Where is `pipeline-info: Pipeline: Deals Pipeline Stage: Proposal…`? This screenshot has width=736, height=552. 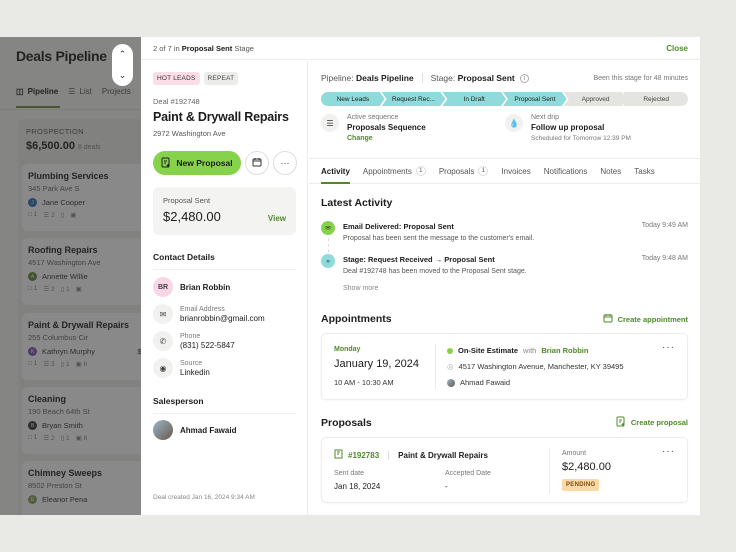 pipeline-info: Pipeline: Deals Pipeline Stage: Proposal… is located at coordinates (504, 78).